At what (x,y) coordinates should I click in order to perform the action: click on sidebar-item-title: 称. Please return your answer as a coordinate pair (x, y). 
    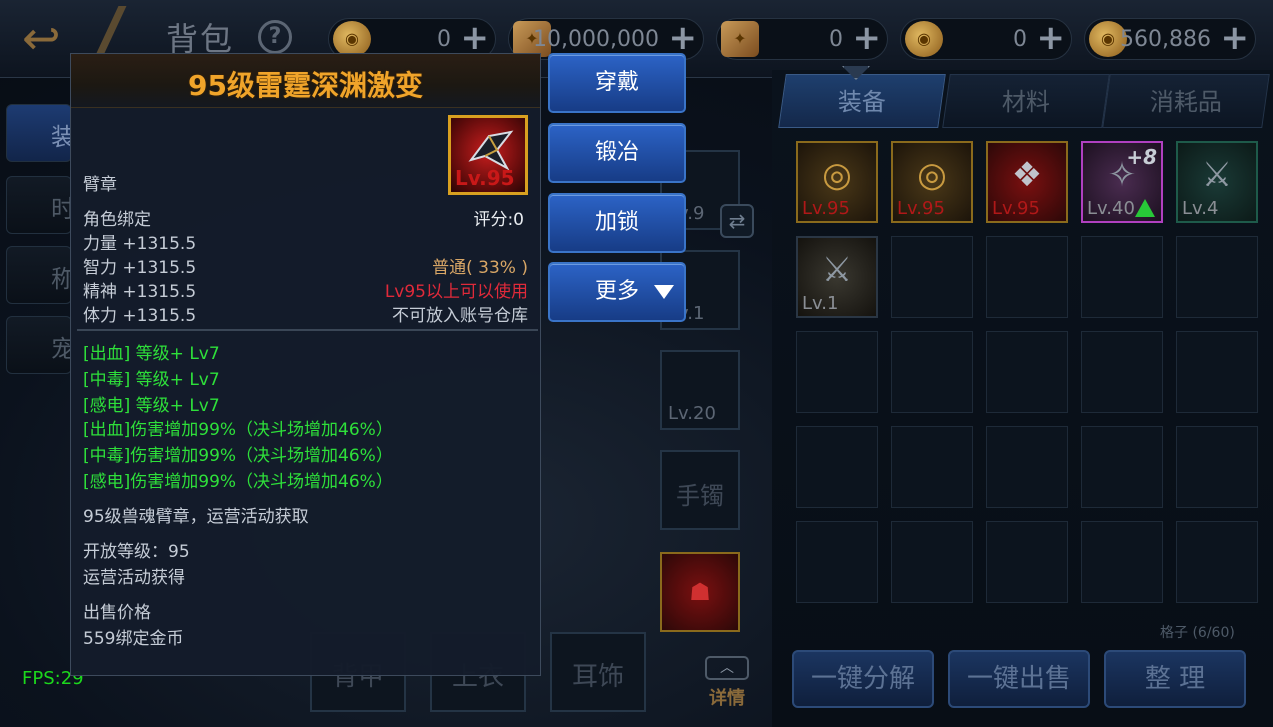
    Looking at the image, I should click on (39, 275).